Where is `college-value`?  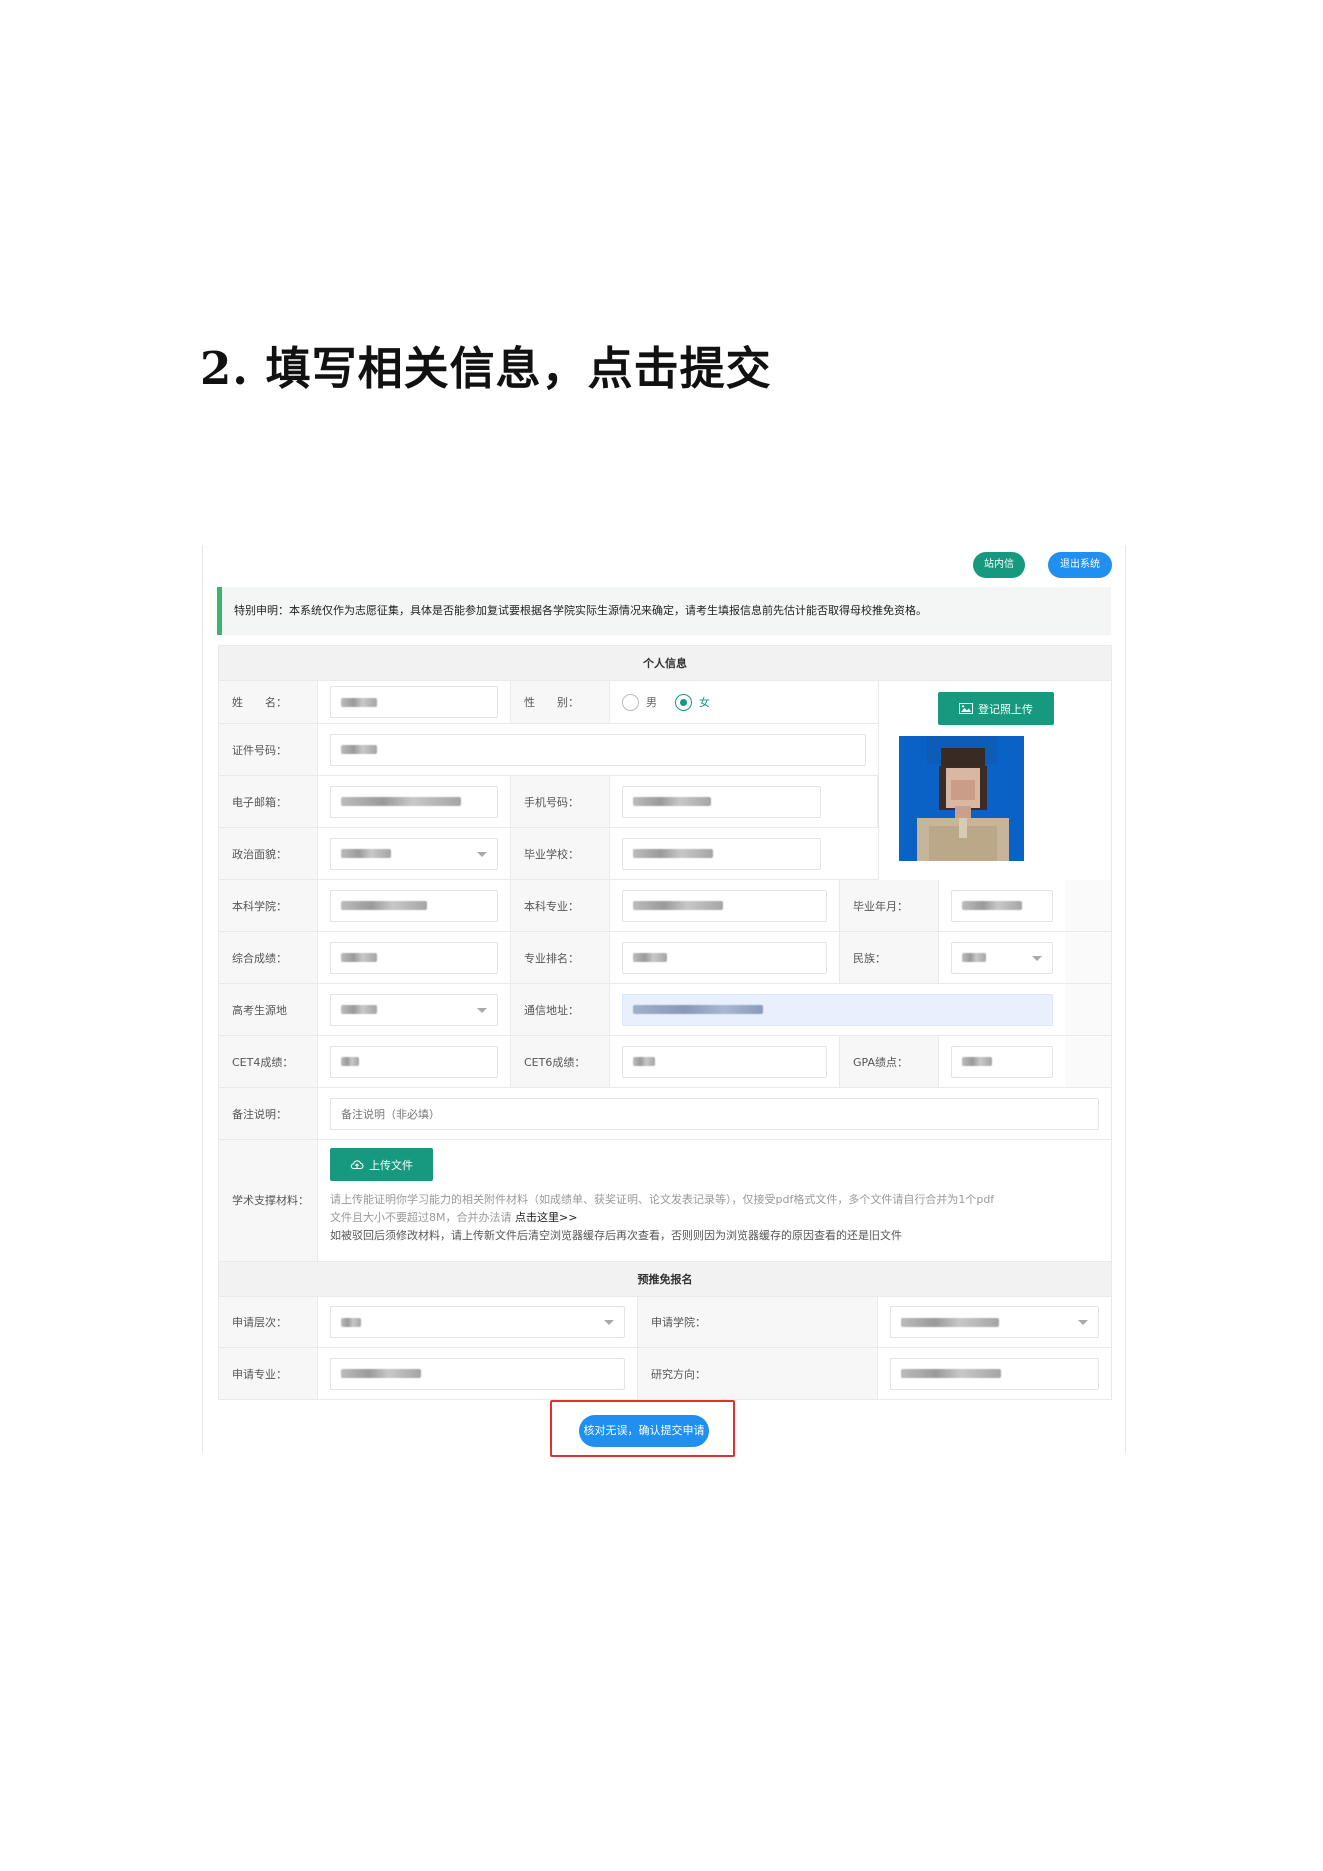 college-value is located at coordinates (950, 1322).